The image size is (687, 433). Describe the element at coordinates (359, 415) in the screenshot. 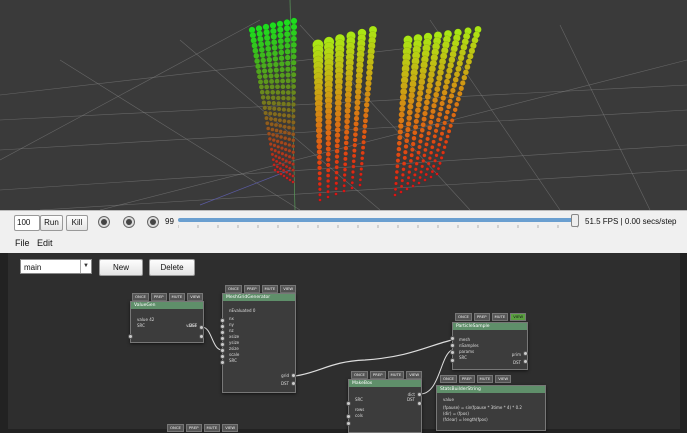

I see `in-cols: cols` at that location.